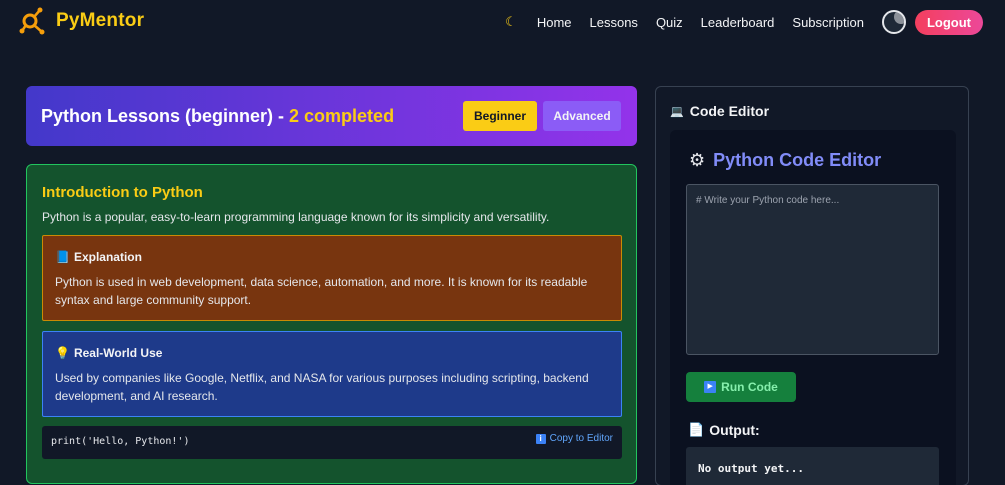 The image size is (1005, 485). What do you see at coordinates (32, 21) in the screenshot?
I see `logo-icon` at bounding box center [32, 21].